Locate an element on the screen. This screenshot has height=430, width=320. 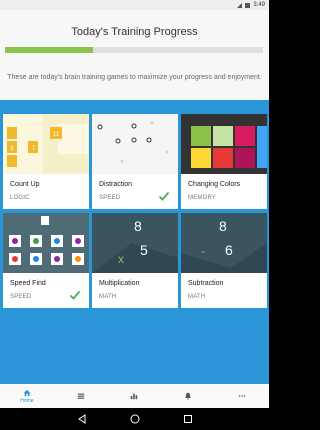
subtraction-digit-8: 8 is located at coordinates (223, 226).